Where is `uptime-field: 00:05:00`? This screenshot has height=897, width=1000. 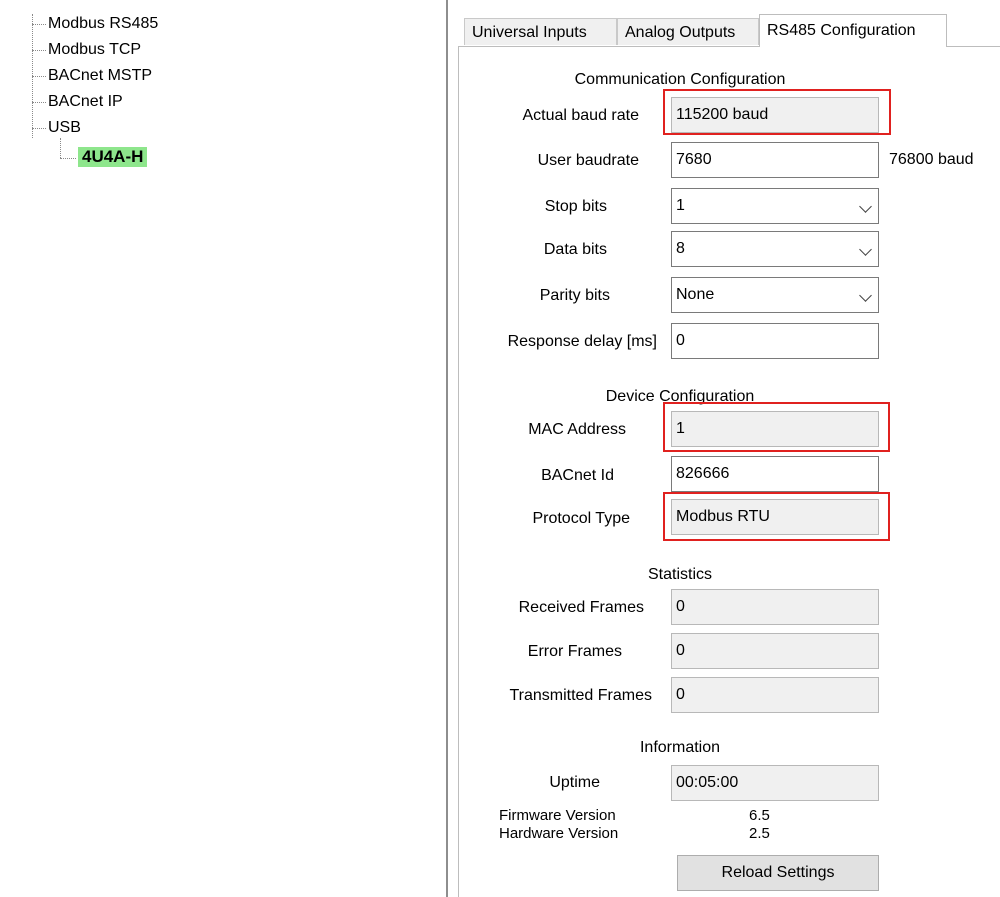 uptime-field: 00:05:00 is located at coordinates (775, 783).